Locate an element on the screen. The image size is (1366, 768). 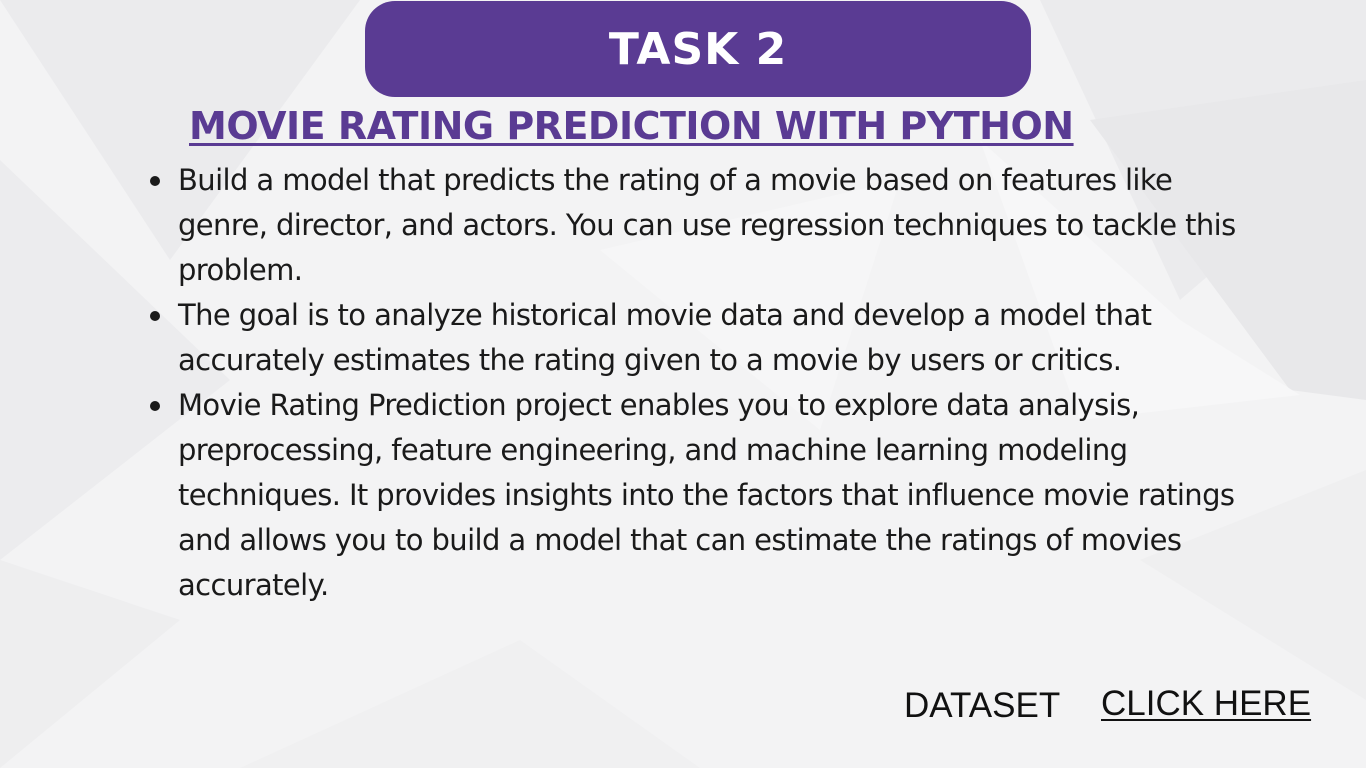
page-title: MOVIE RATING PREDICTION WITH PYTHON is located at coordinates (631, 126).